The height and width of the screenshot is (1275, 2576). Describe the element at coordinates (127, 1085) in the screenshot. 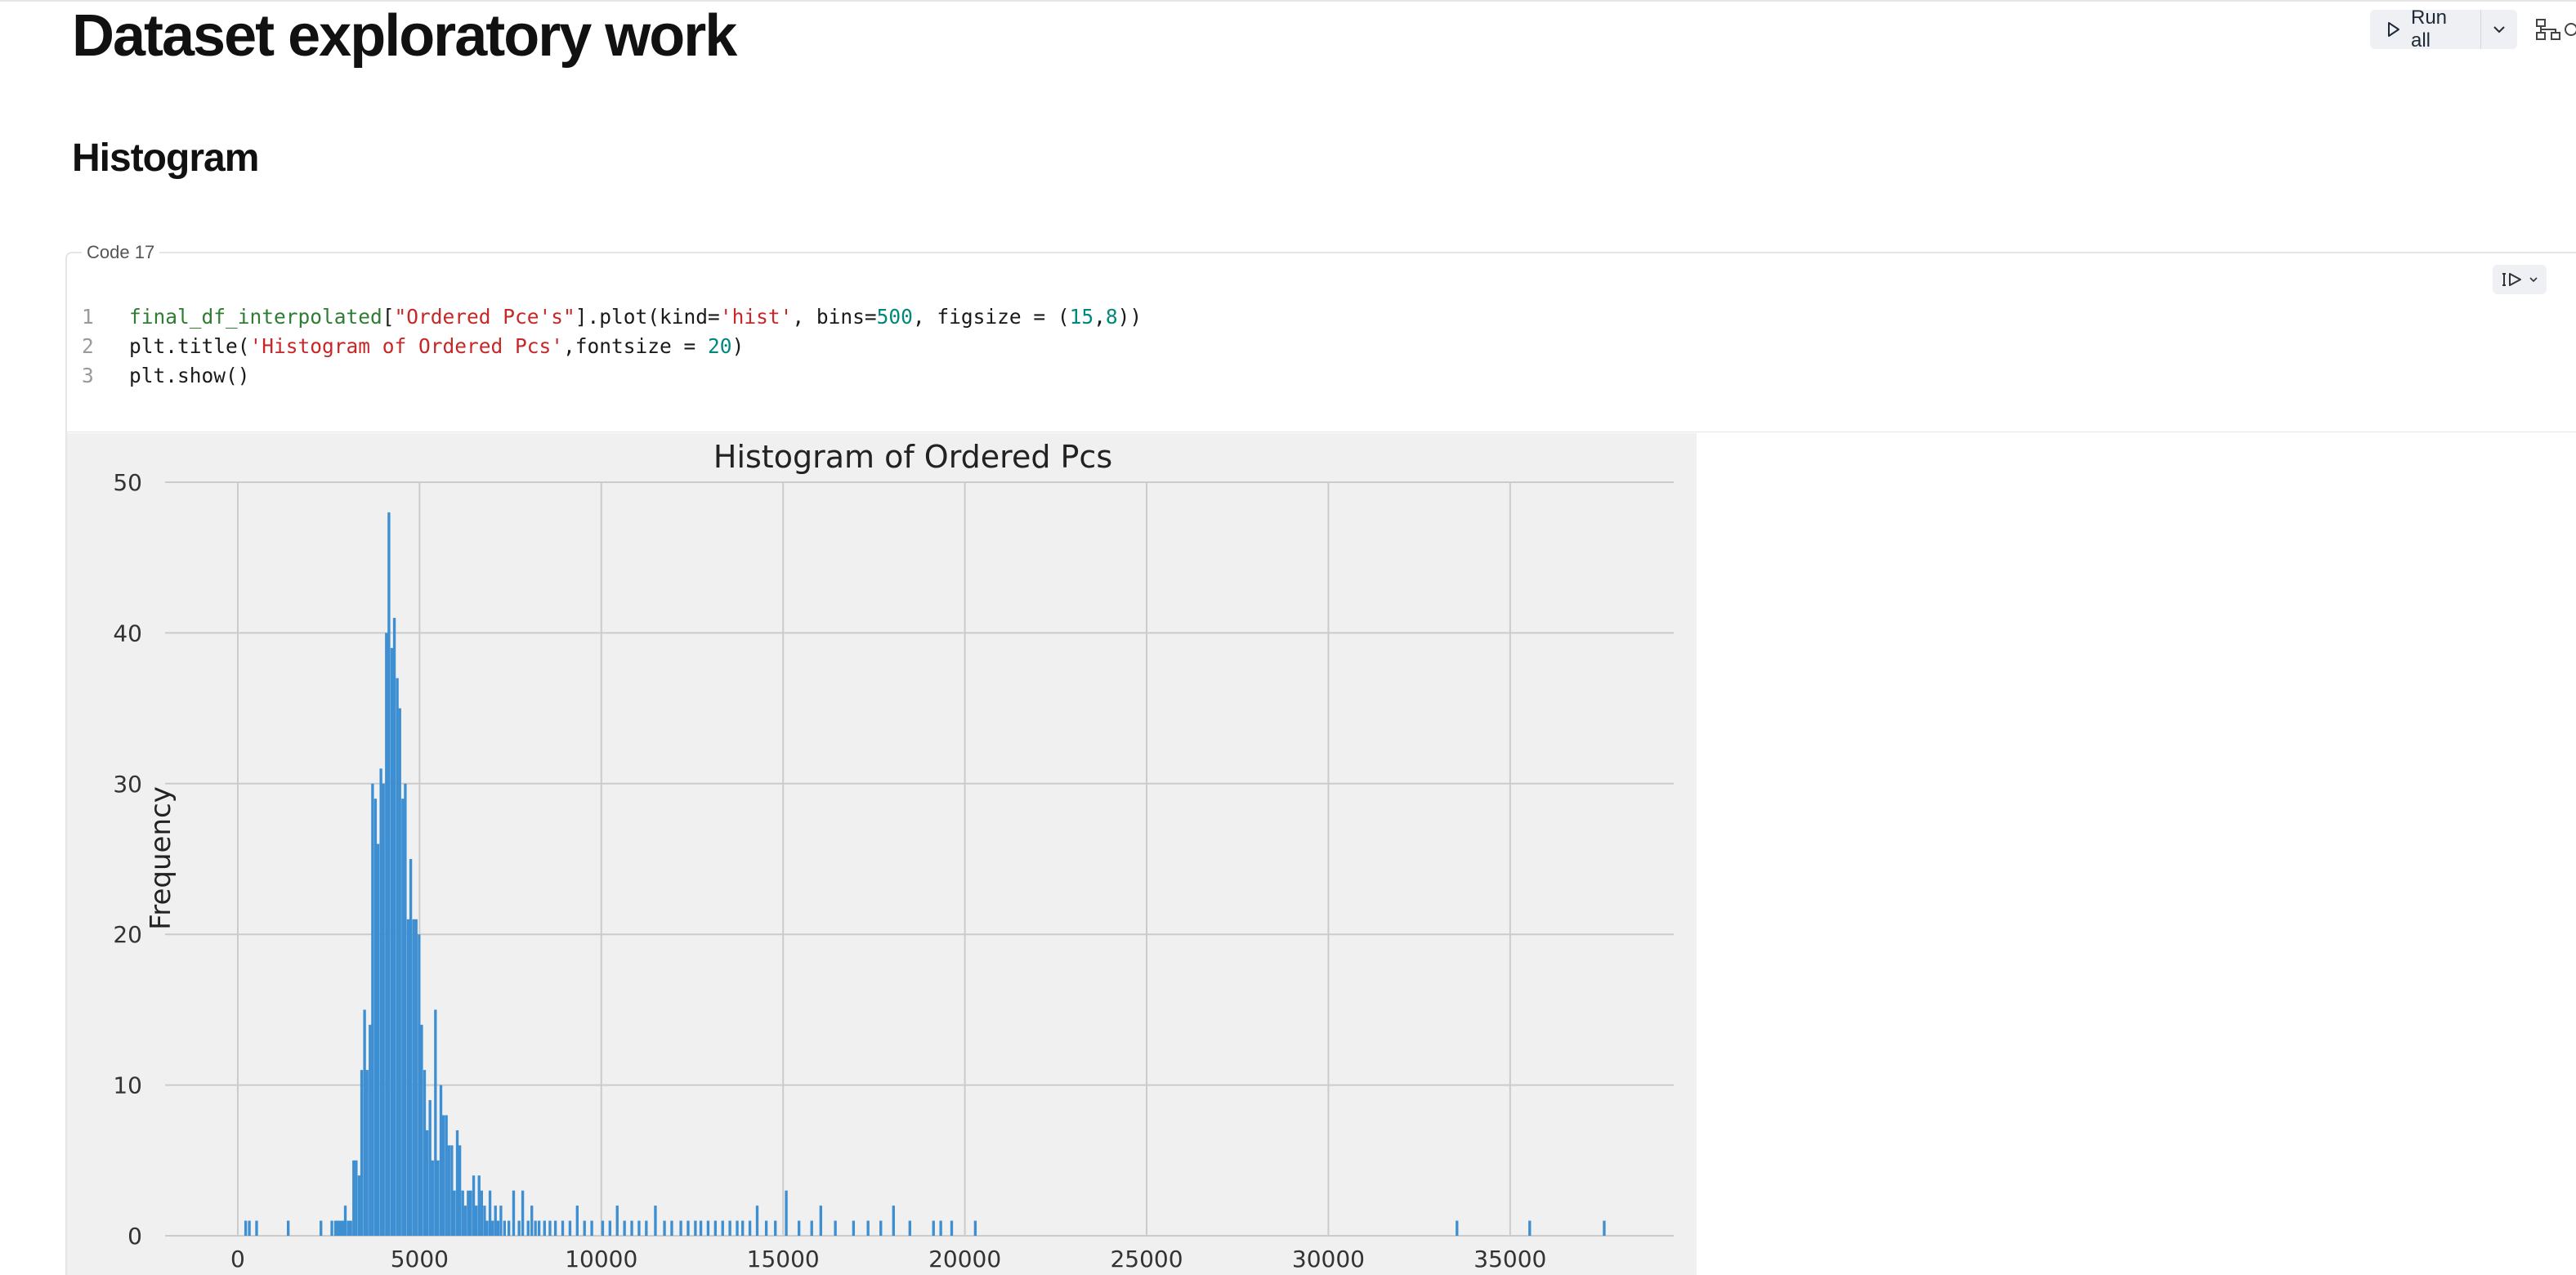

I see `y-tick-label: 10` at that location.